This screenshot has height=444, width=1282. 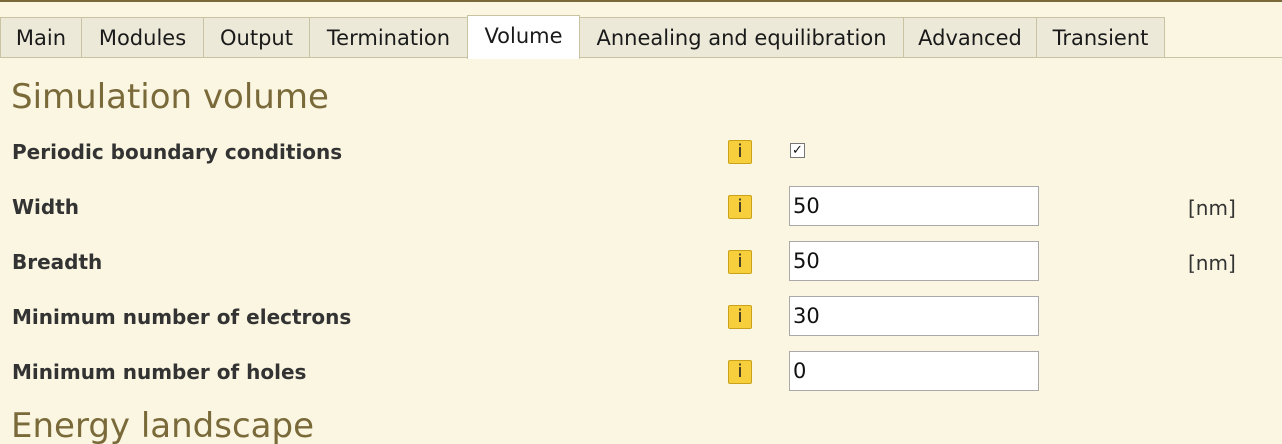 What do you see at coordinates (1100, 37) in the screenshot?
I see `tab-transient: Transient` at bounding box center [1100, 37].